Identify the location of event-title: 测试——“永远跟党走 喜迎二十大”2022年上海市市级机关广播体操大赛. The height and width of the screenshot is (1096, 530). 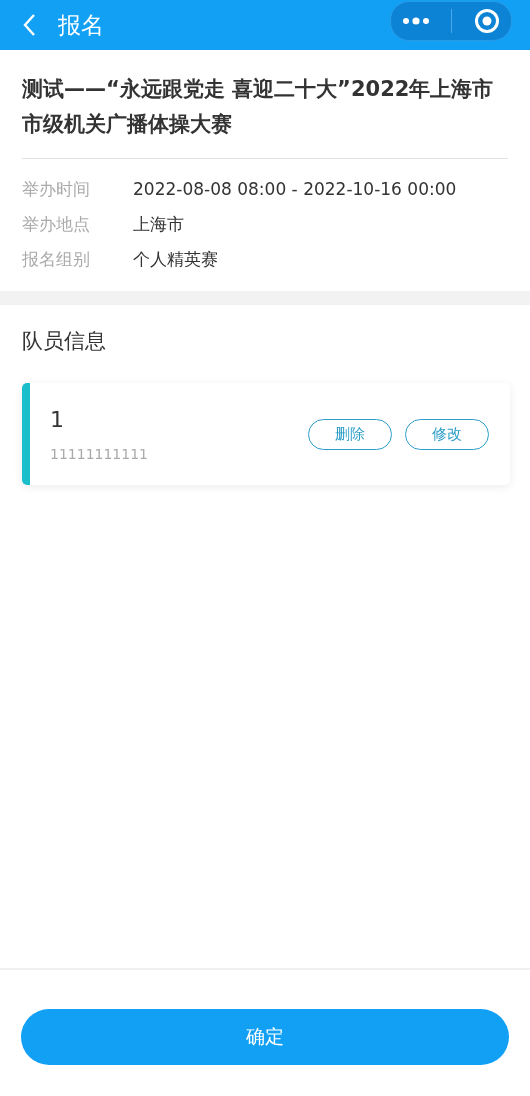
(258, 107).